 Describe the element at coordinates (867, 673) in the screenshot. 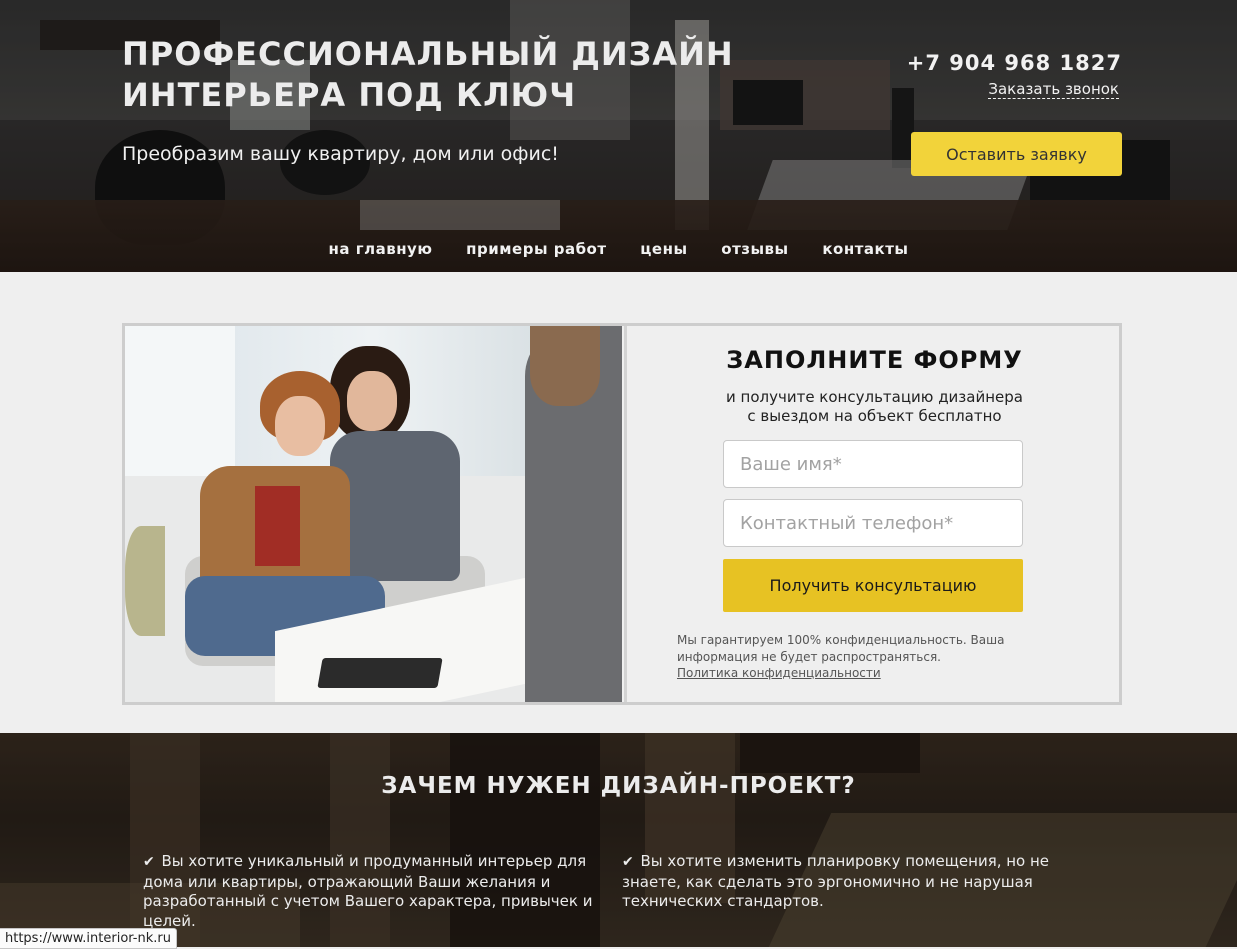

I see `privacy-policy-link: Политика конфиденциальности` at that location.